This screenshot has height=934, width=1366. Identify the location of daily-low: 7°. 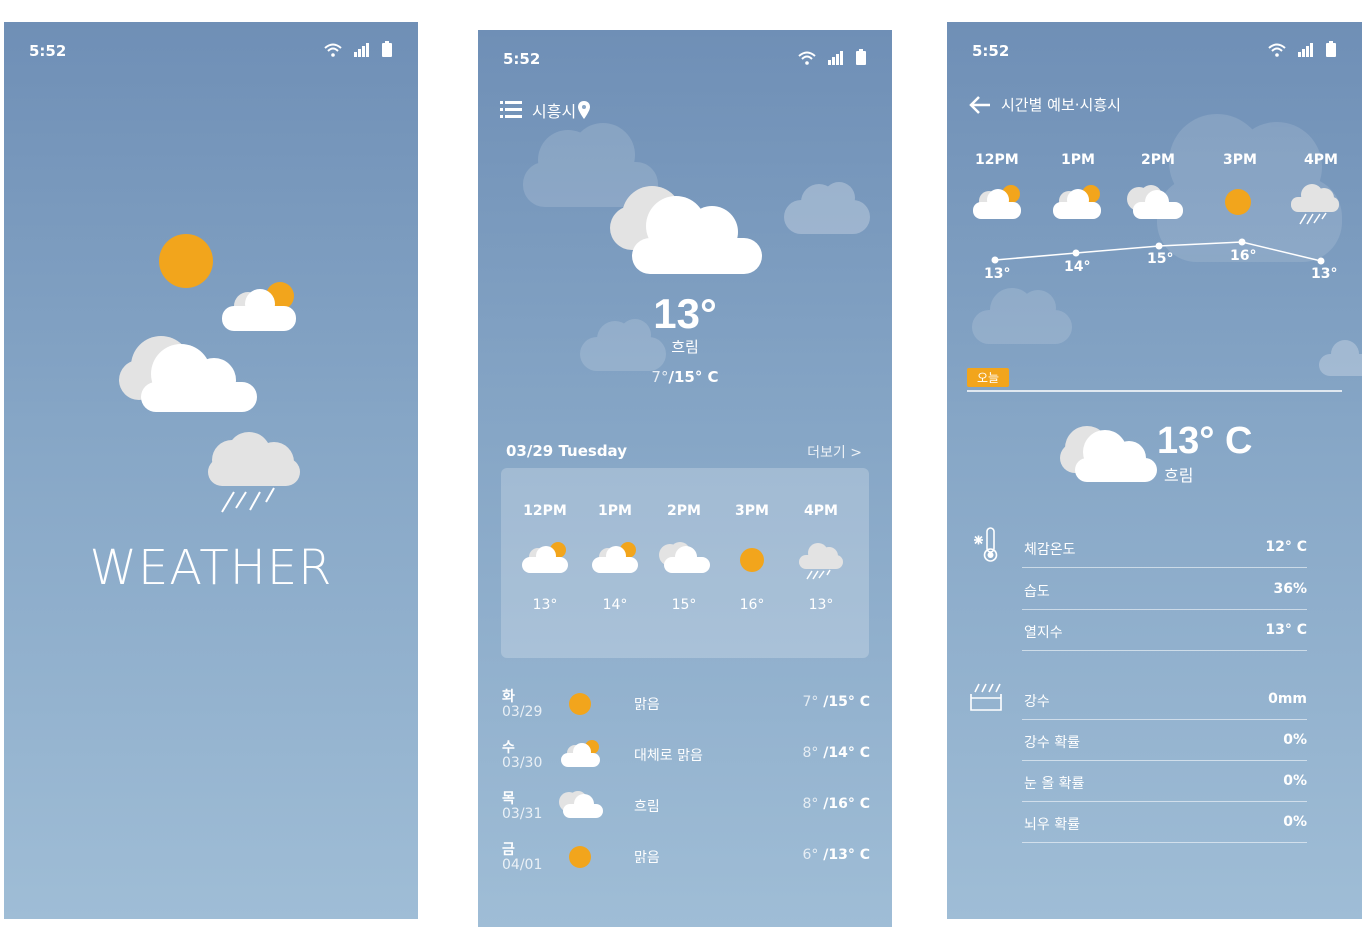
(810, 702).